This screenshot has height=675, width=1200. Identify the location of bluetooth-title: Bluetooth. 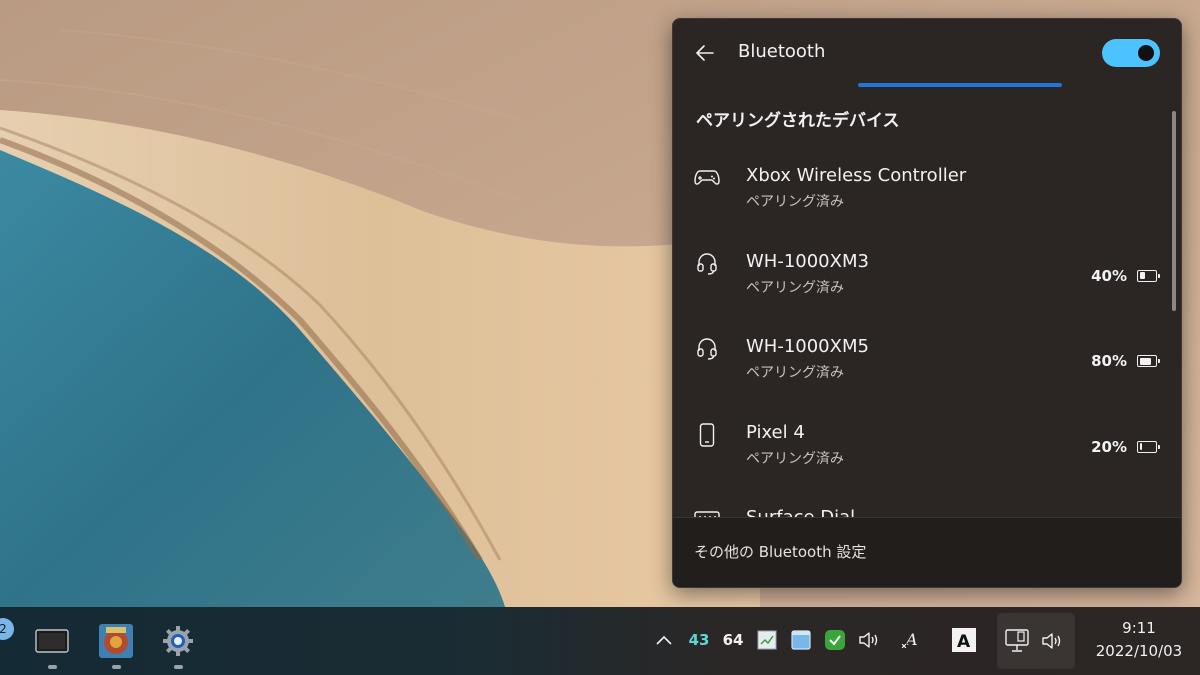
(782, 51).